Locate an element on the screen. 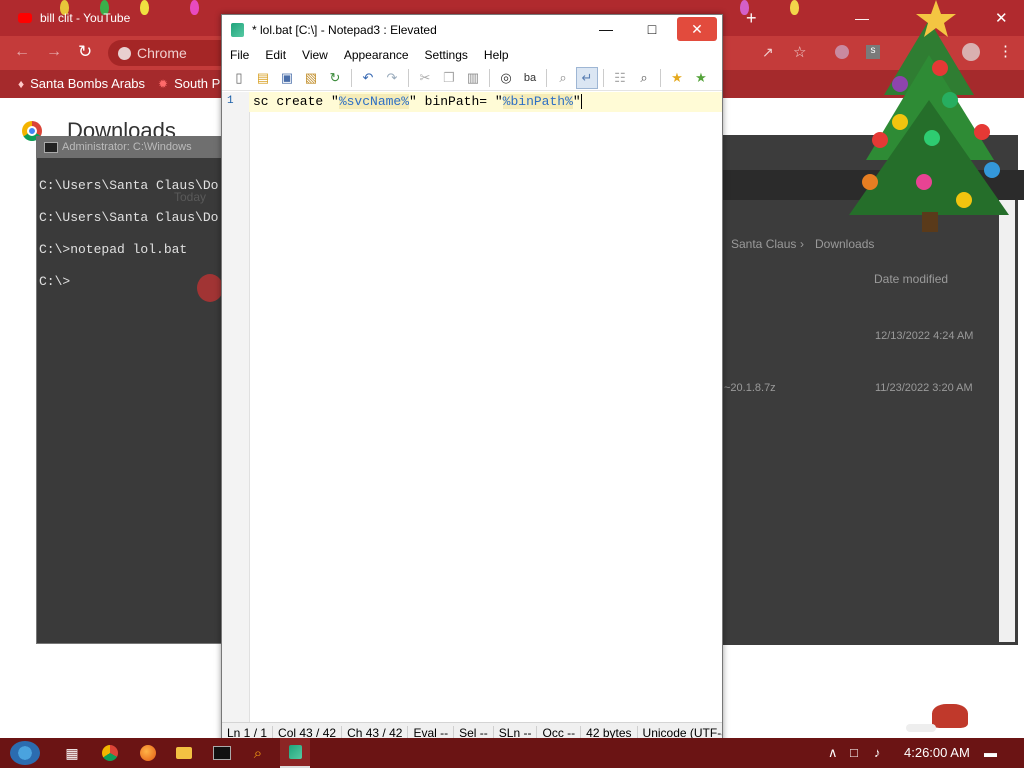 This screenshot has width=1024, height=768. notepad3-taskbar-icon is located at coordinates (295, 753).